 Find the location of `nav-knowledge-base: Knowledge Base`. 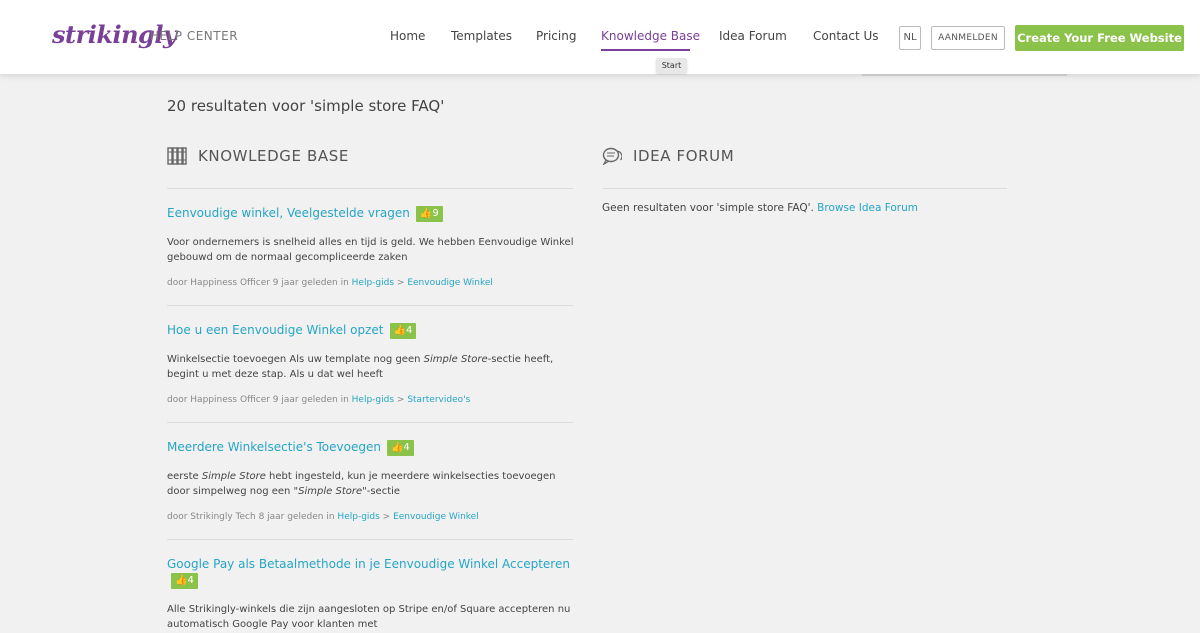

nav-knowledge-base: Knowledge Base is located at coordinates (650, 36).